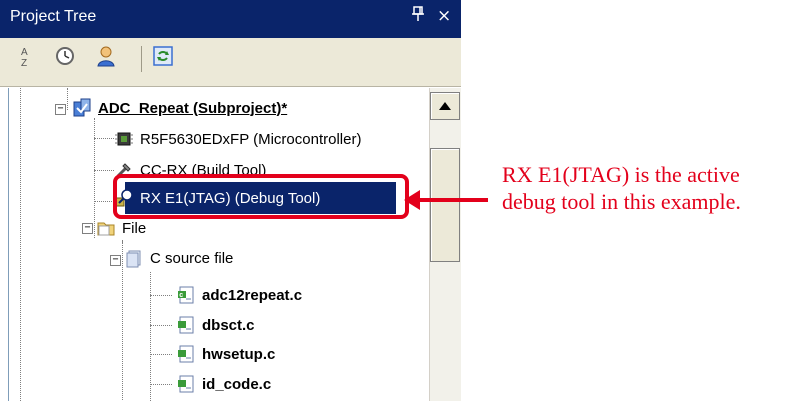  What do you see at coordinates (141, 59) in the screenshot?
I see `toolbar-separator` at bounding box center [141, 59].